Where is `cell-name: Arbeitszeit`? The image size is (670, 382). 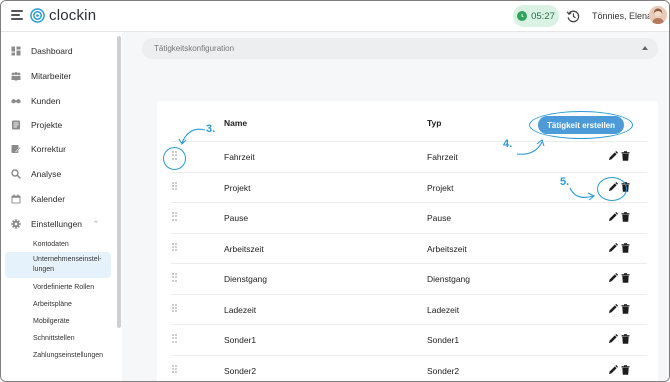
cell-name: Arbeitszeit is located at coordinates (244, 248).